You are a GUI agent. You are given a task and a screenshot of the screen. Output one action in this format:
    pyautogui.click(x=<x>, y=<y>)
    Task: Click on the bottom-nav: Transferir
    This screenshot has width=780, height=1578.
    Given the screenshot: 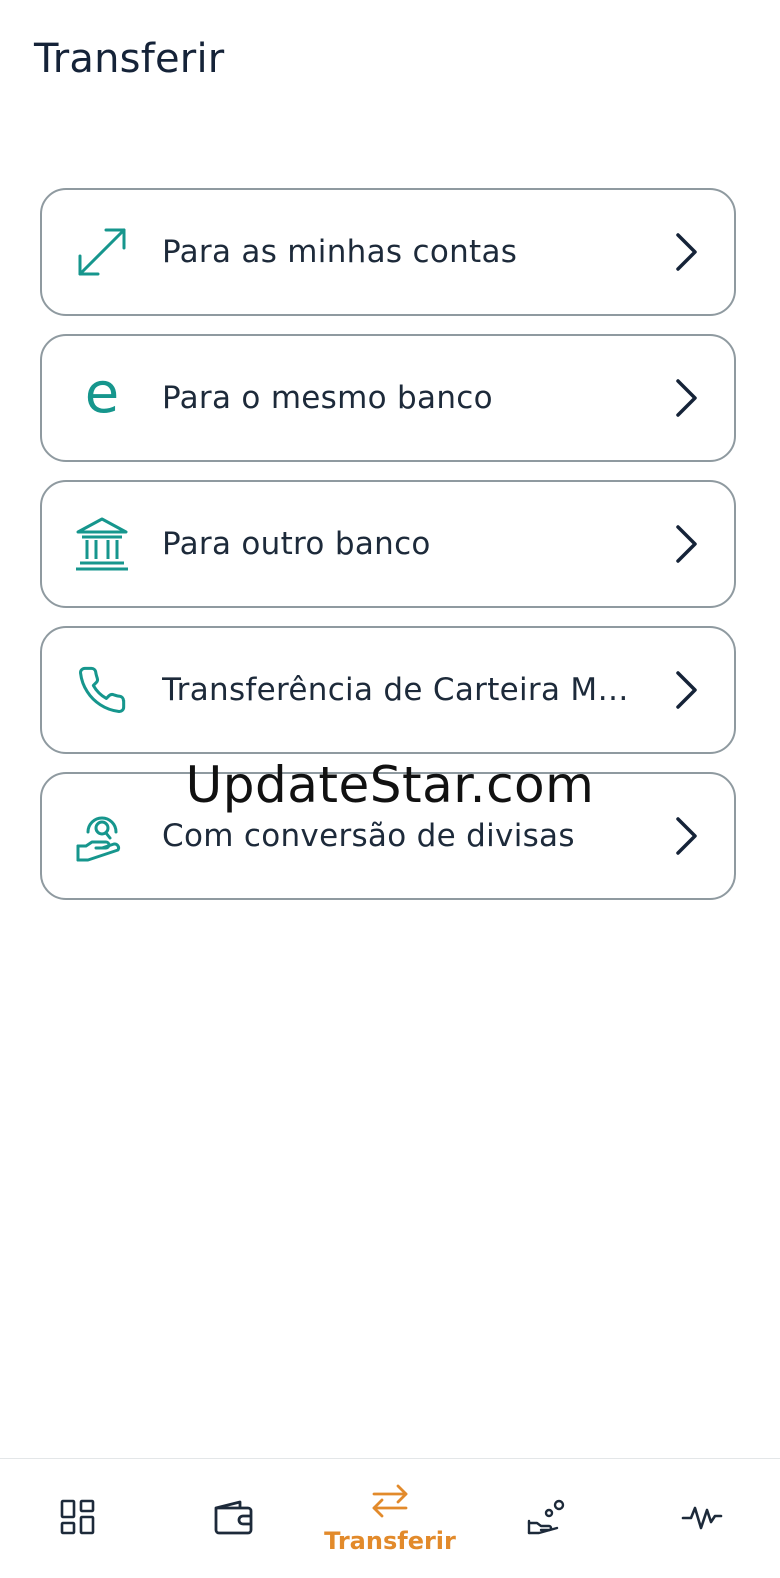 What is the action you would take?
    pyautogui.click(x=390, y=1518)
    